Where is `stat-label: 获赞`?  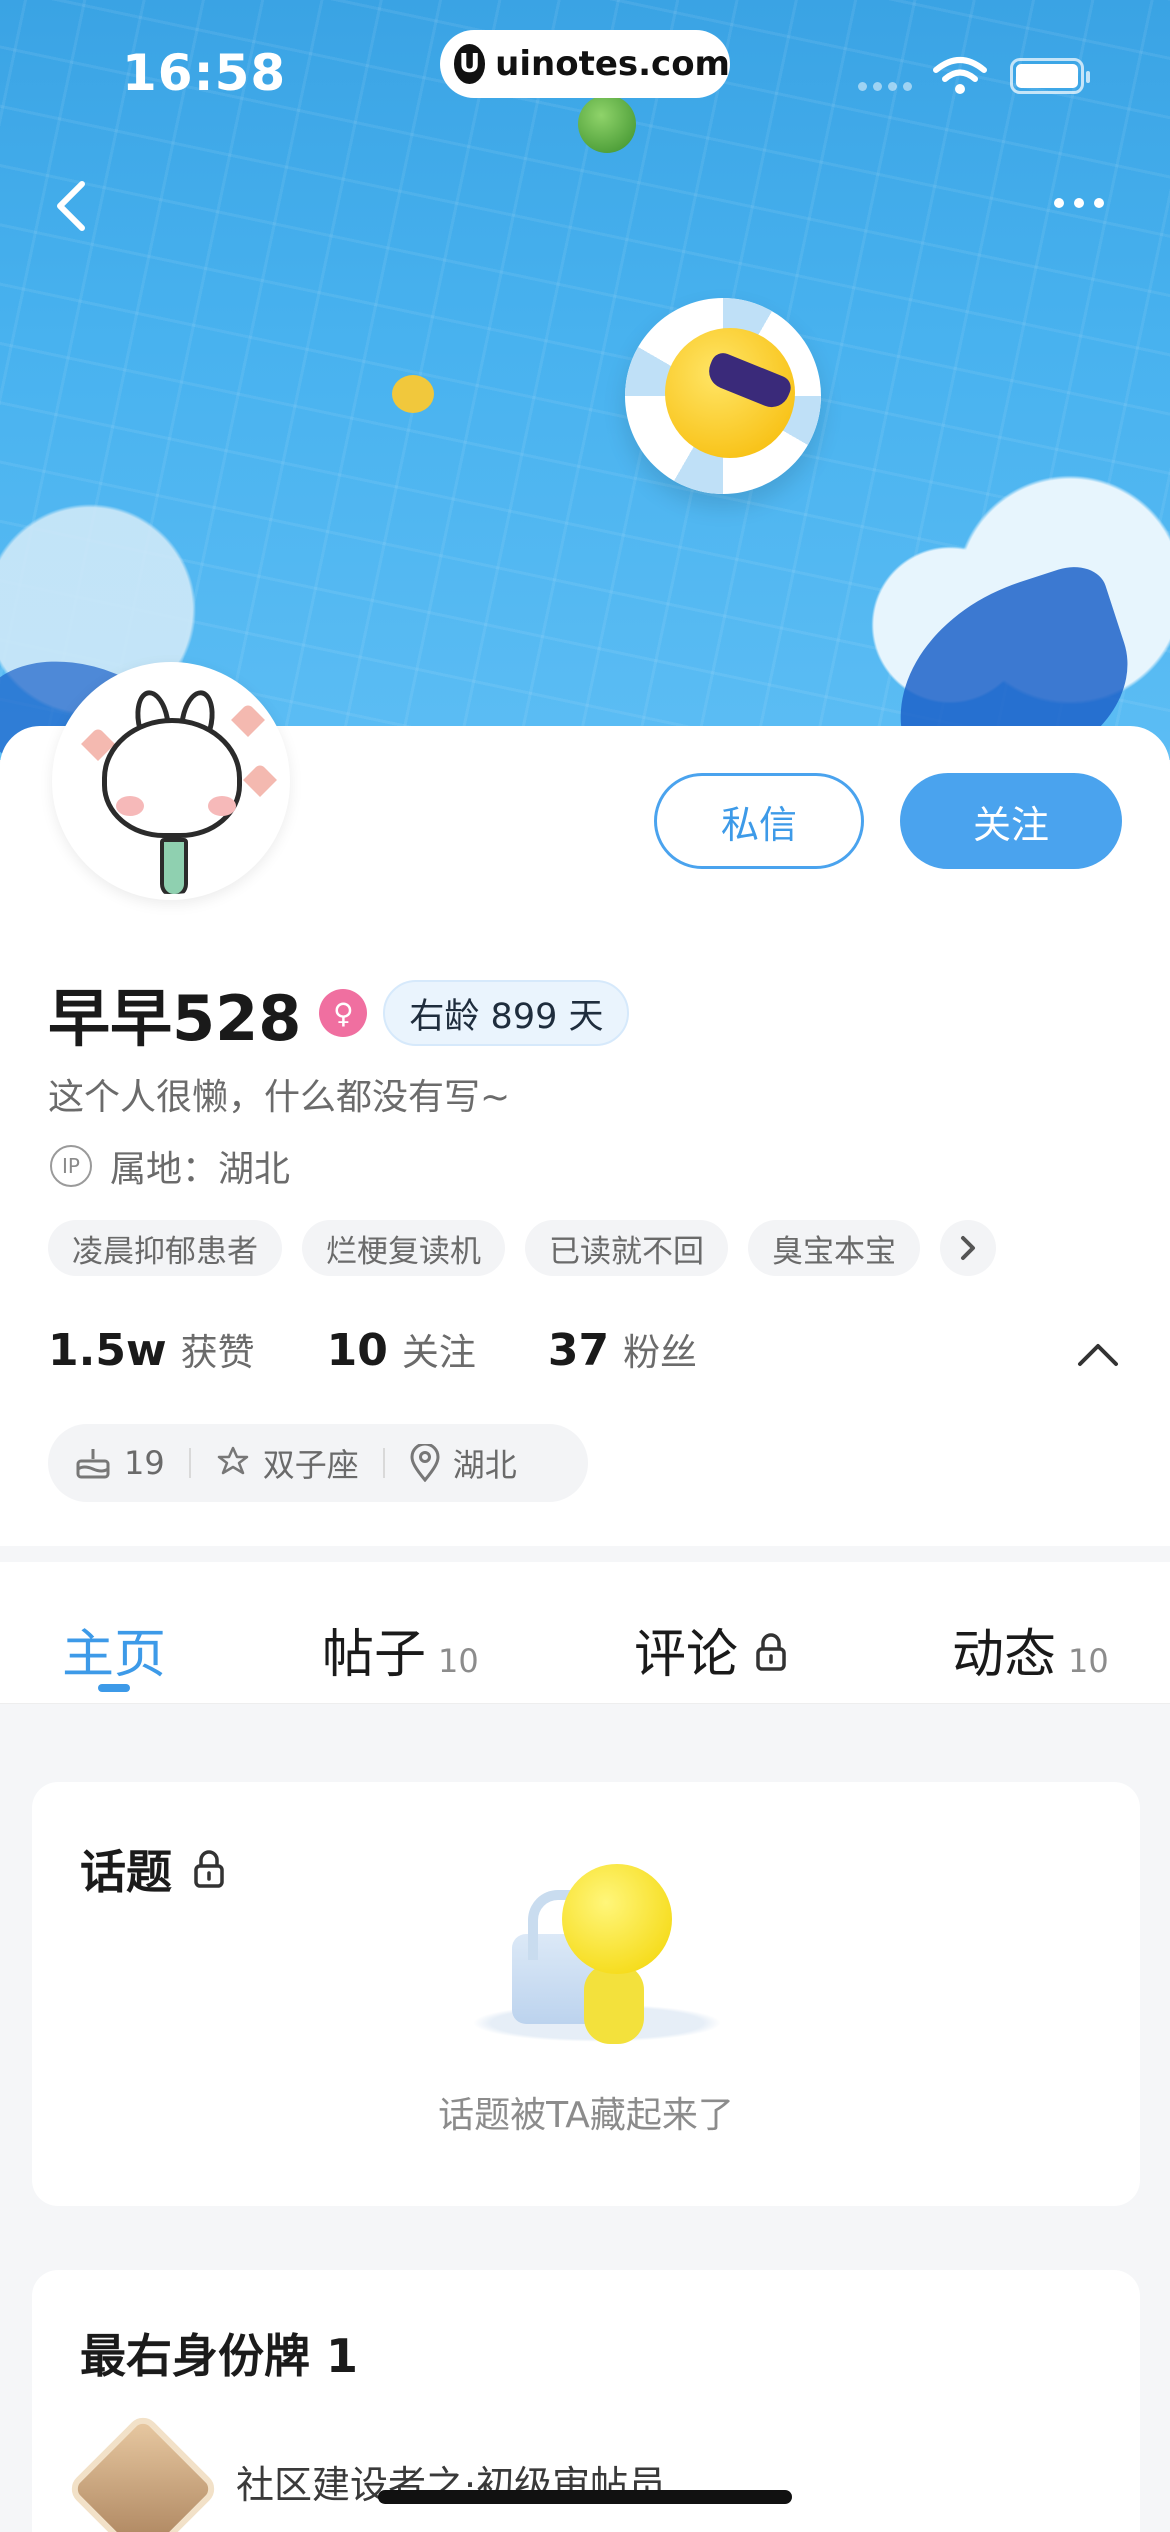 stat-label: 获赞 is located at coordinates (217, 1352).